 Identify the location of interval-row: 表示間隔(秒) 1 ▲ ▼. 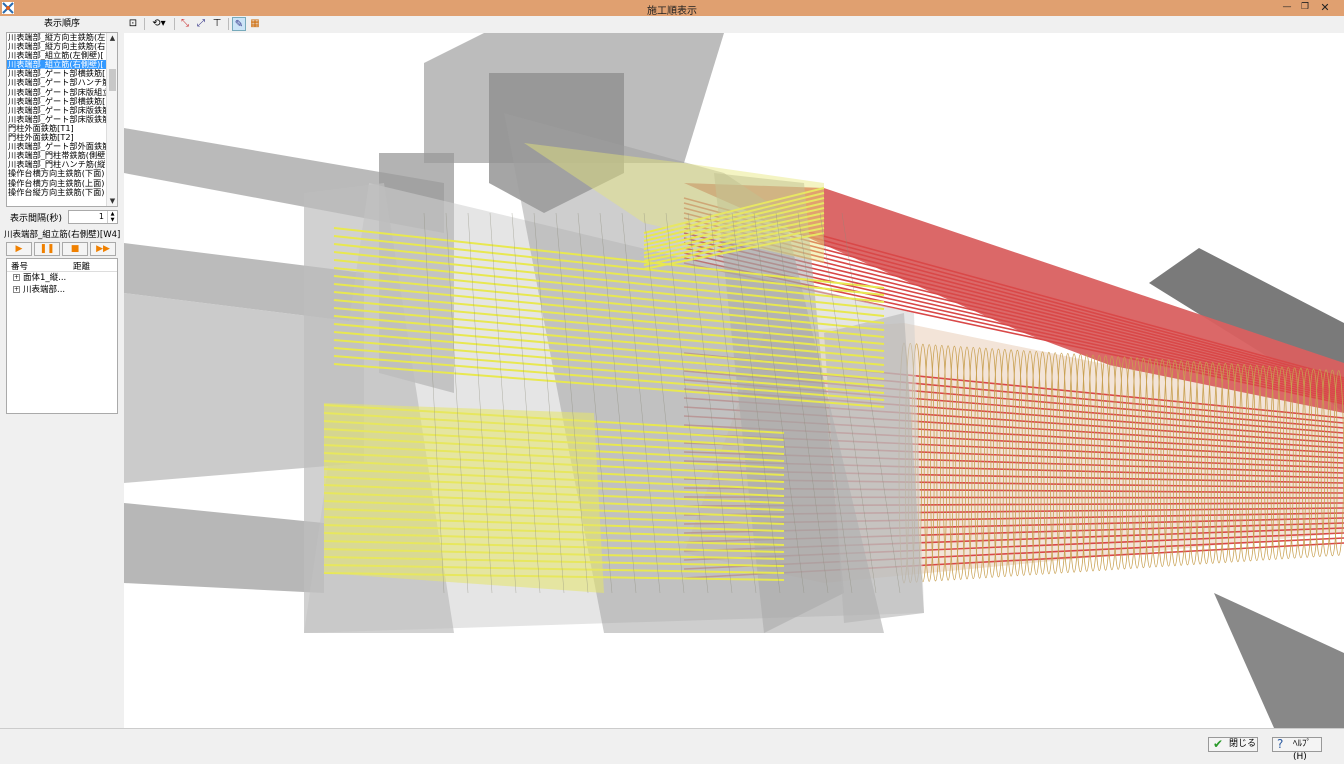
(62, 217).